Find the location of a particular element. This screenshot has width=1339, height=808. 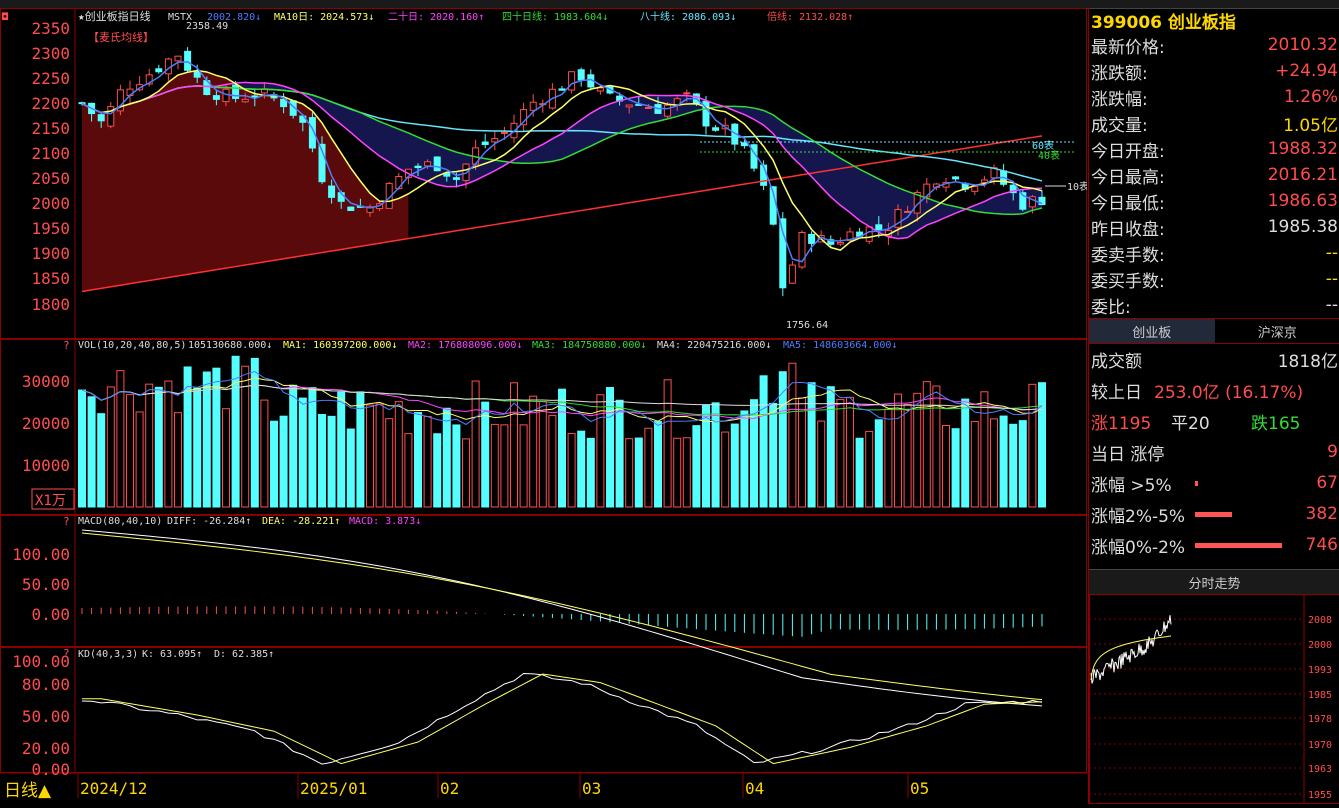

kd-axis-label: 100.00 is located at coordinates (41, 661).